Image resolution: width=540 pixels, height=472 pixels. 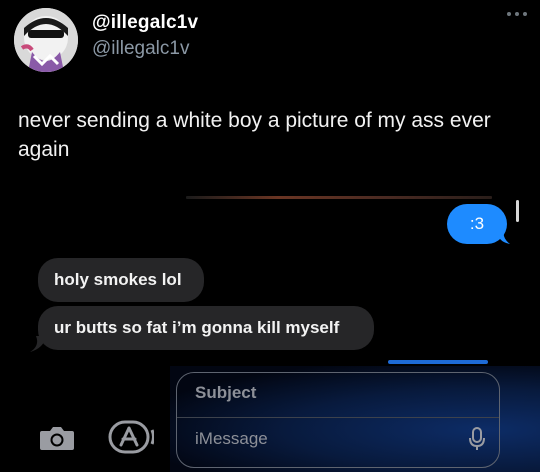 I want to click on sent-image-edge, so click(x=339, y=197).